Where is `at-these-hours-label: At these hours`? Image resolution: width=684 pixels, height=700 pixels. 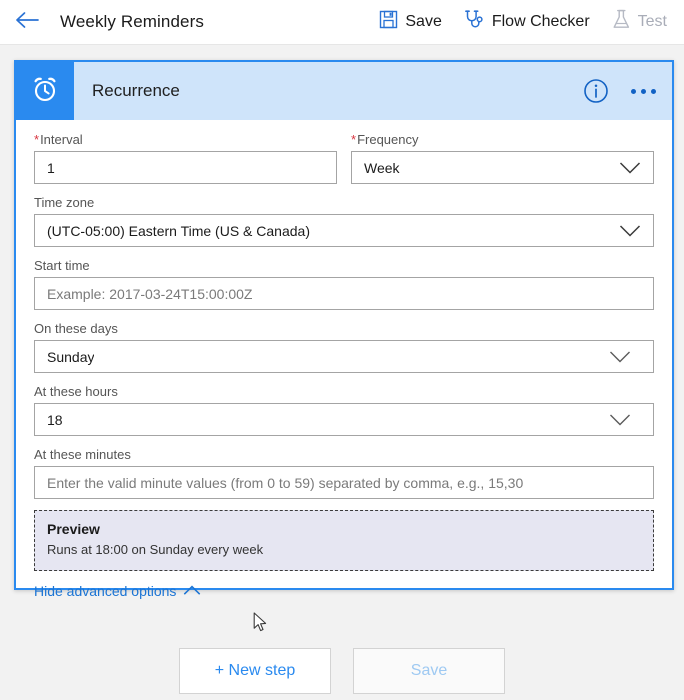
at-these-hours-label: At these hours is located at coordinates (76, 391).